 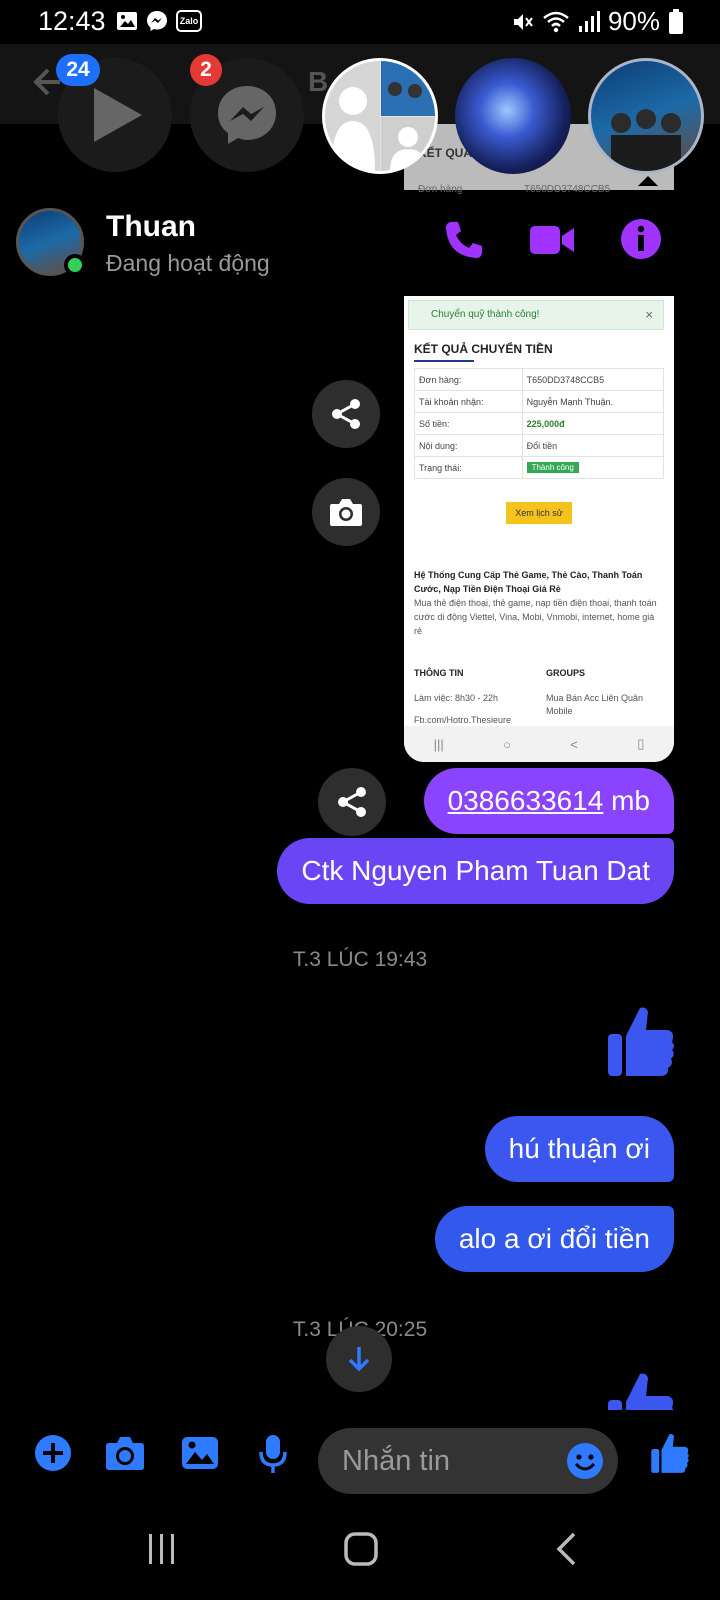 I want to click on groups-title: GROUPS, so click(x=566, y=673).